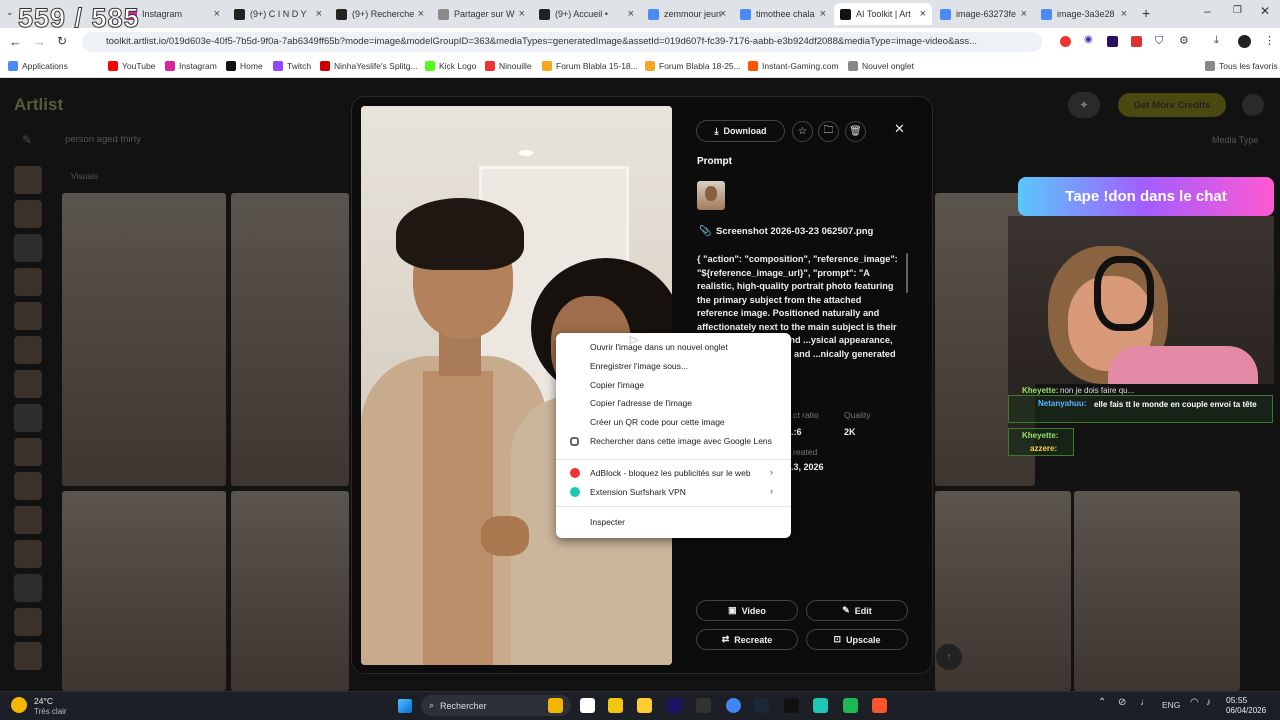 The height and width of the screenshot is (720, 1280). Describe the element at coordinates (1172, 105) in the screenshot. I see `get-credits-button: Get More Credits` at that location.